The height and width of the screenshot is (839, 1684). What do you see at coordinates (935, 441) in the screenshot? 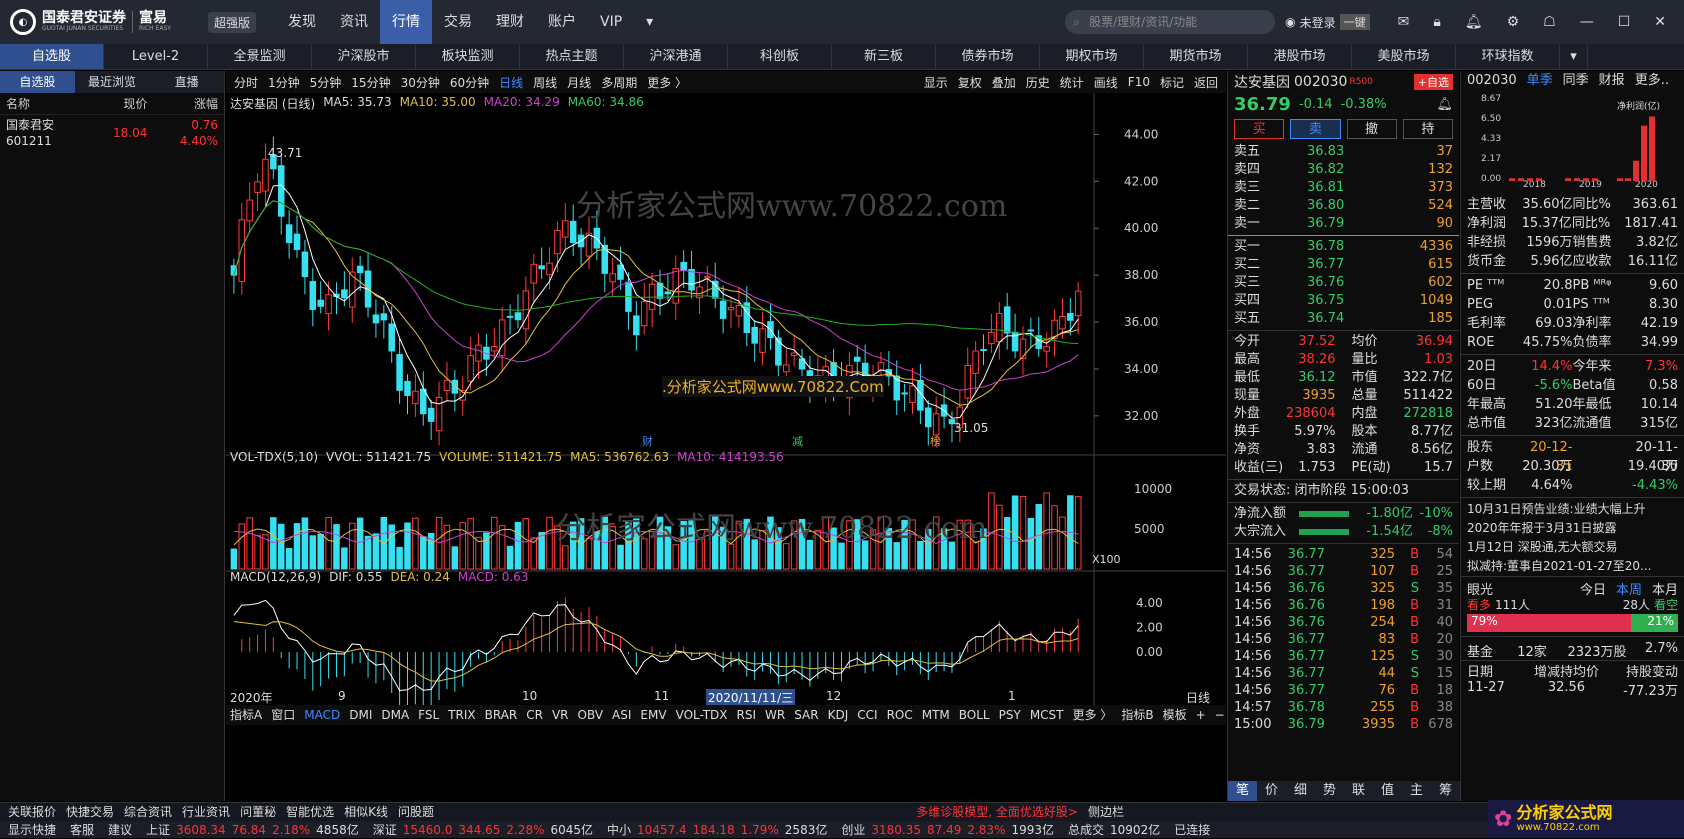
I see `marker-rank: 榜` at bounding box center [935, 441].